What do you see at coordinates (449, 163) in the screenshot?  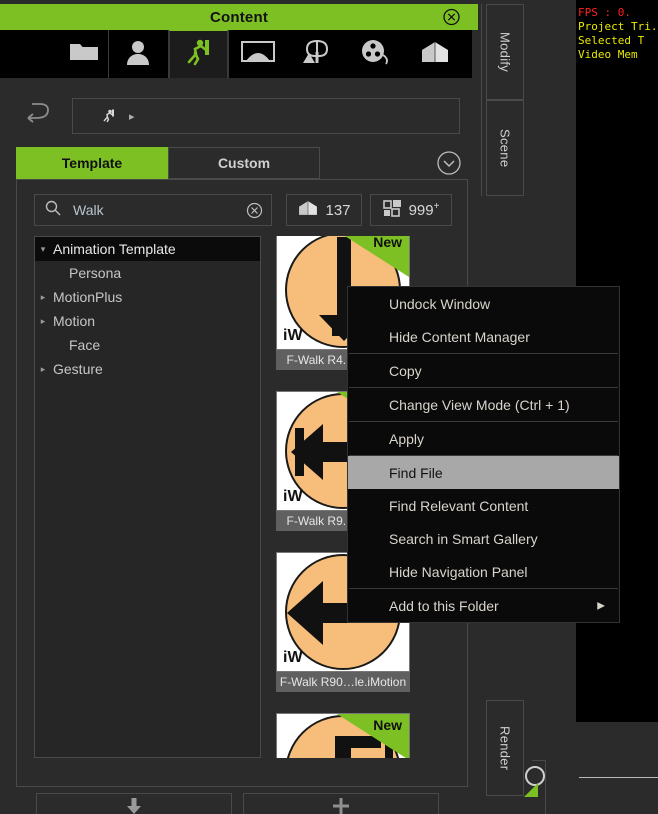 I see `chevron-down-circle-icon` at bounding box center [449, 163].